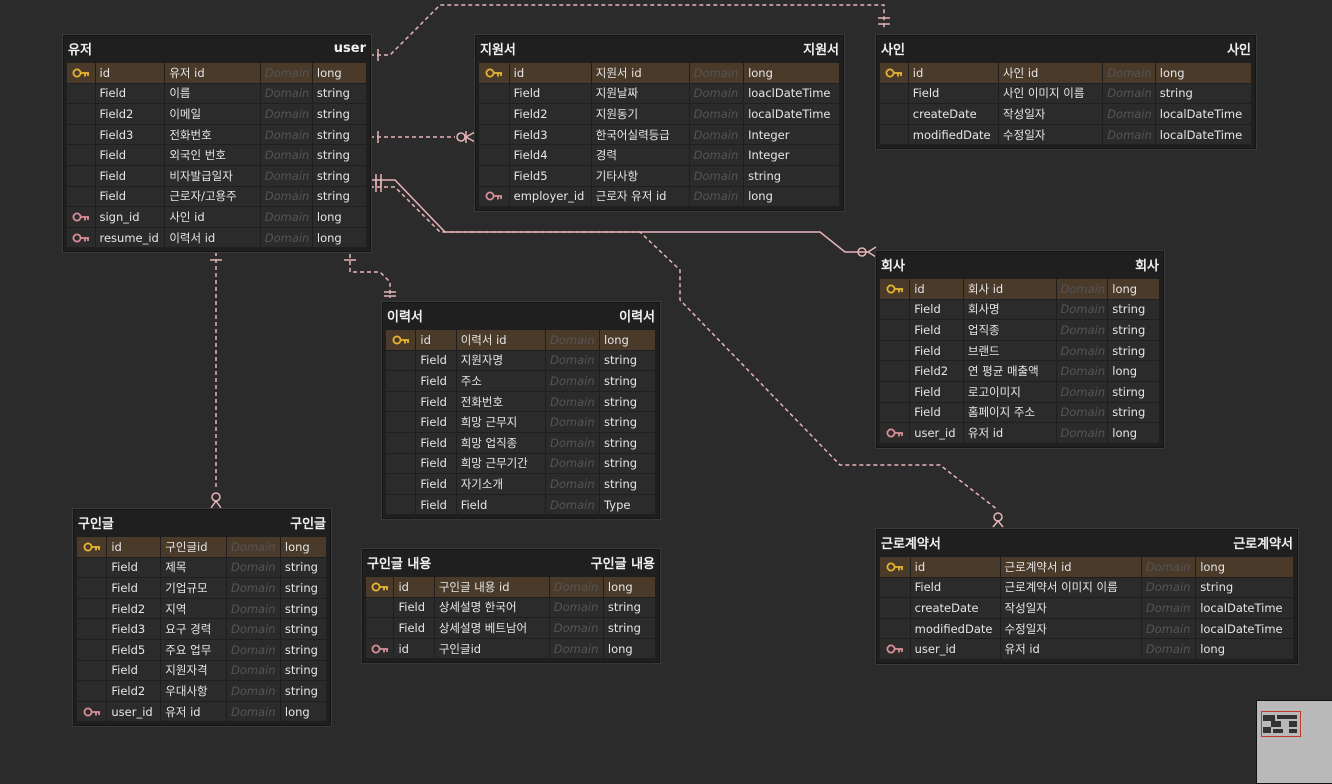  Describe the element at coordinates (130, 237) in the screenshot. I see `column-name: resume_id` at that location.